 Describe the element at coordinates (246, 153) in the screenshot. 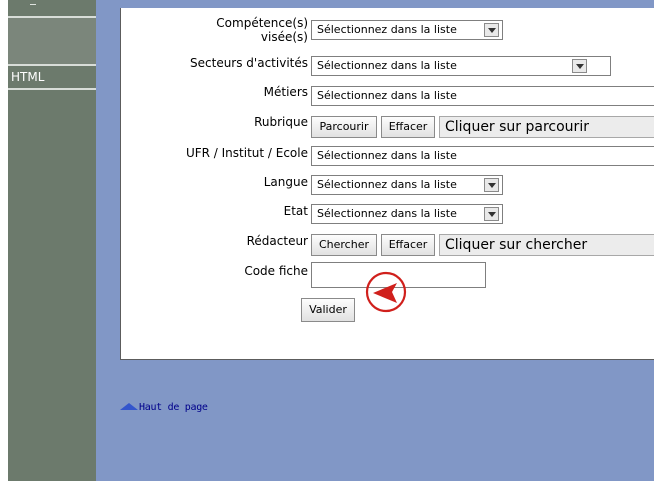

I see `field-label-ufr: UFR / Institut / Ecole` at that location.